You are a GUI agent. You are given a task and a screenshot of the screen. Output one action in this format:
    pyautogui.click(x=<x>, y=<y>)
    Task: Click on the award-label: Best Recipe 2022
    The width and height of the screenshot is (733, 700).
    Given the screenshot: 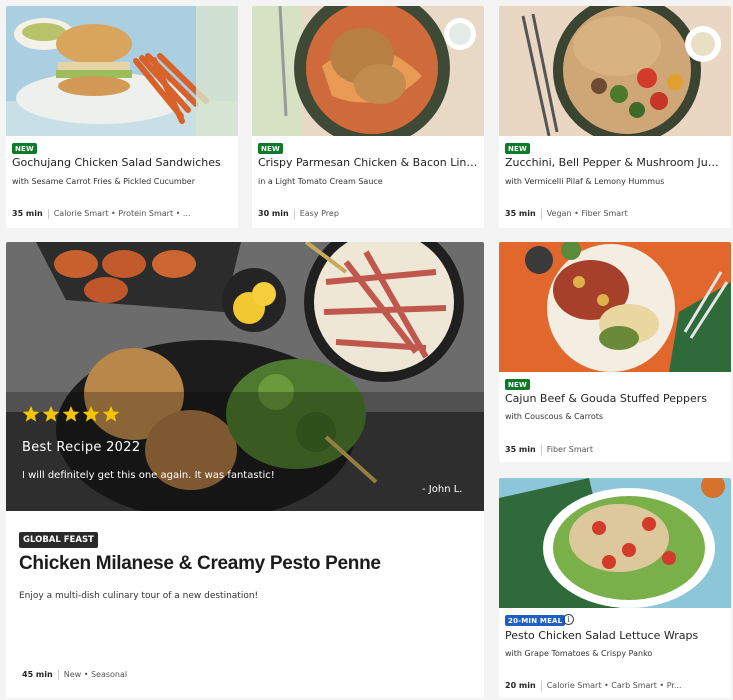 What is the action you would take?
    pyautogui.click(x=81, y=447)
    